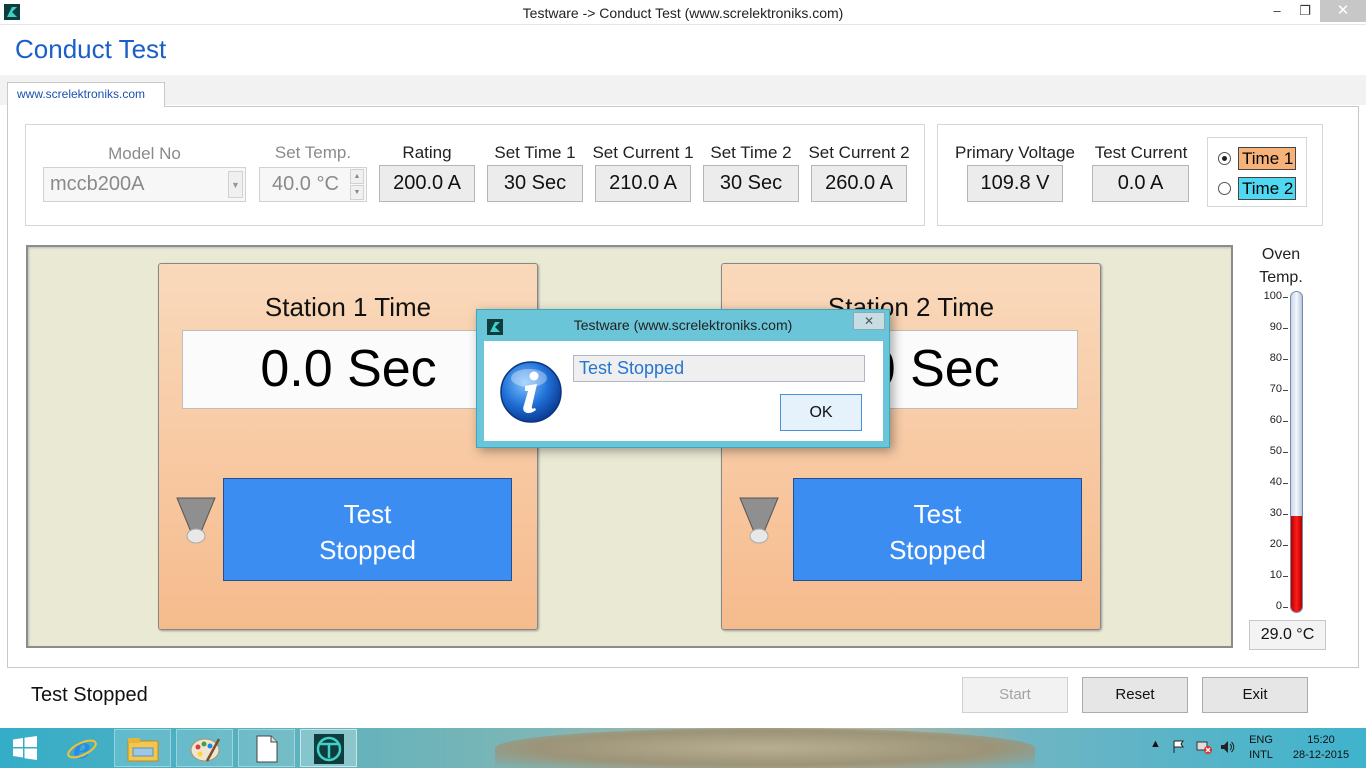 Image resolution: width=1366 pixels, height=768 pixels. I want to click on taskbar-notepad, so click(266, 748).